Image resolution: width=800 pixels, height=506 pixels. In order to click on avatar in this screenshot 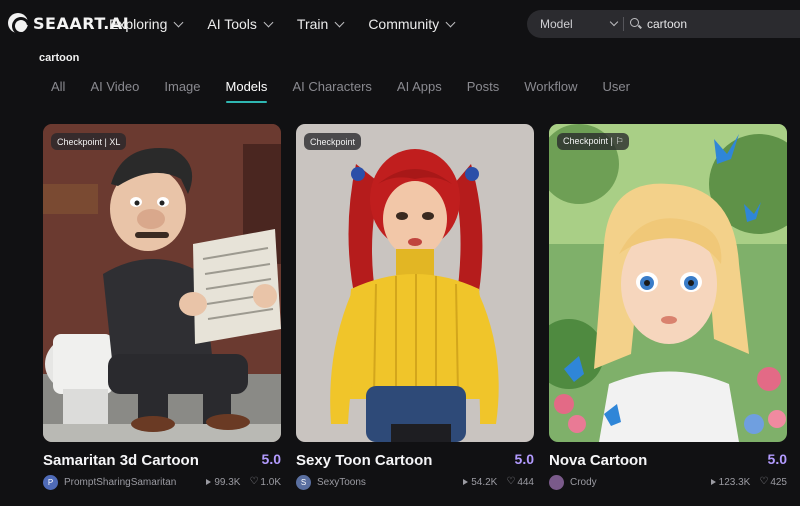, I will do `click(556, 482)`.